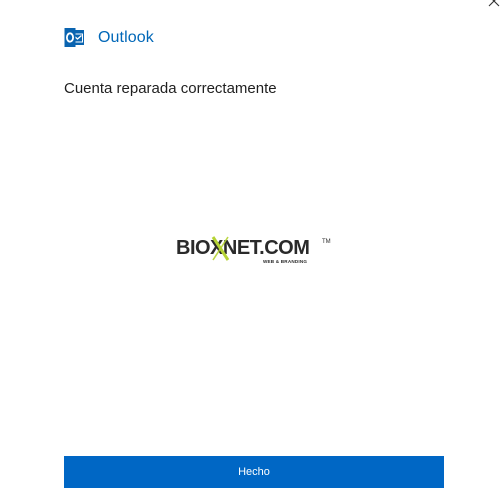 Image resolution: width=503 pixels, height=504 pixels. Describe the element at coordinates (242, 248) in the screenshot. I see `brand-logo-wordmark: BIOXNET.COM` at that location.